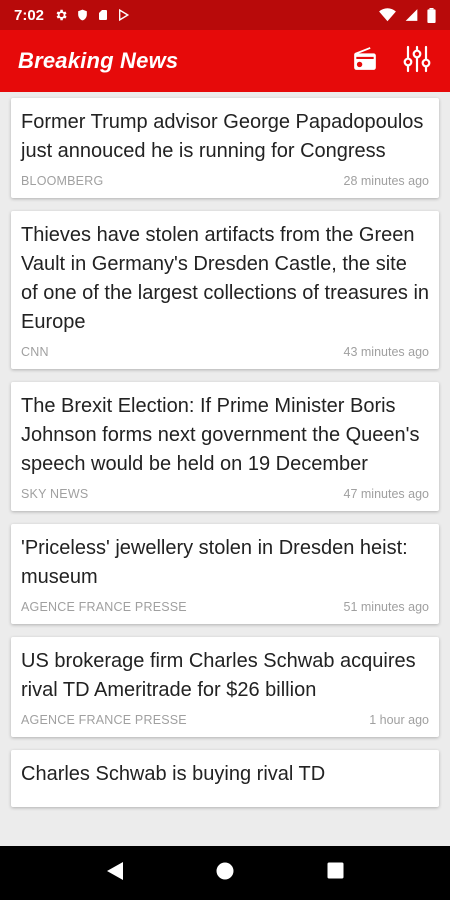 This screenshot has height=900, width=450. I want to click on news-card: Charles Schwab is buying rival TD, so click(225, 778).